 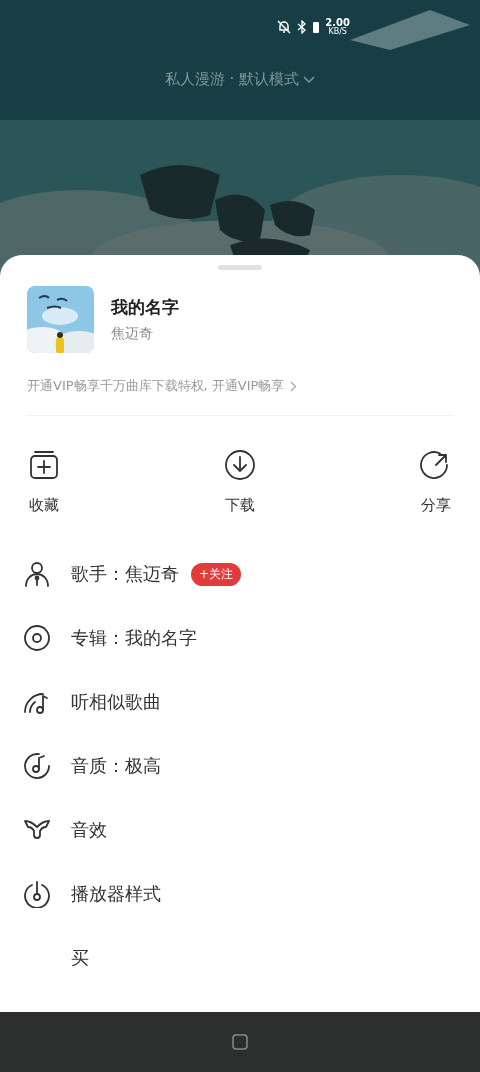 I want to click on menu-item: 音质：极高, so click(x=116, y=766).